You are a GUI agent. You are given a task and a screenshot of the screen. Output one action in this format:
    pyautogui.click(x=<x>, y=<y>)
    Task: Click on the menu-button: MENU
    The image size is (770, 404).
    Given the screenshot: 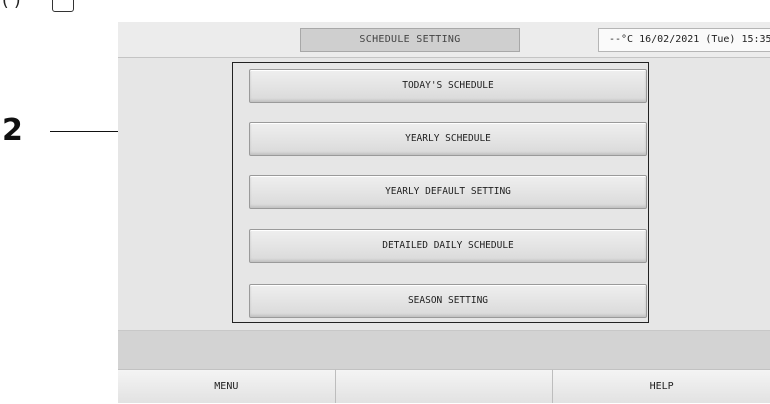 What is the action you would take?
    pyautogui.click(x=227, y=386)
    